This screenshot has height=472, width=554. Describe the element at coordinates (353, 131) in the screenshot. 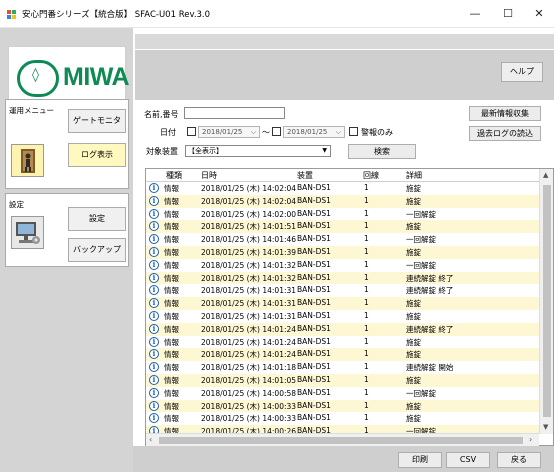

I see `alarm-only-checkbox` at that location.